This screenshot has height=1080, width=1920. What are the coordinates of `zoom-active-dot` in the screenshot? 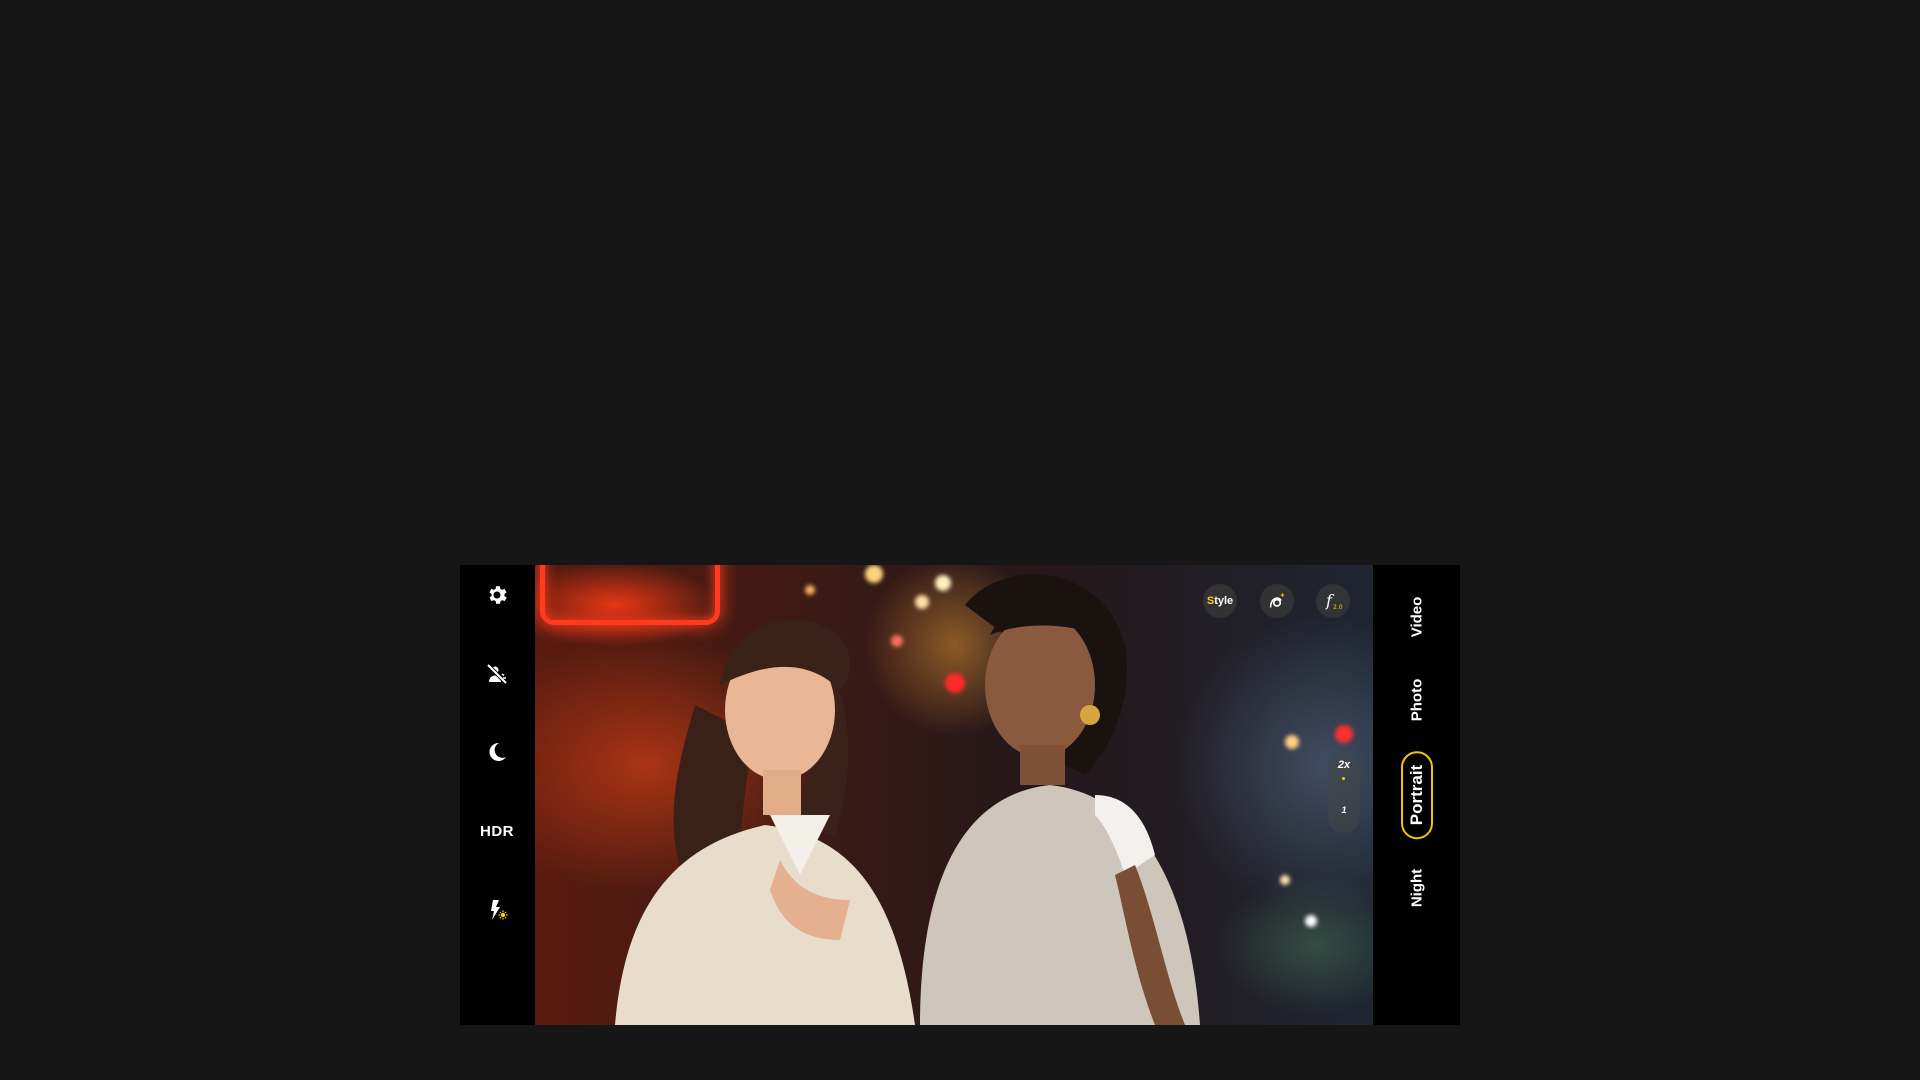 It's located at (1343, 778).